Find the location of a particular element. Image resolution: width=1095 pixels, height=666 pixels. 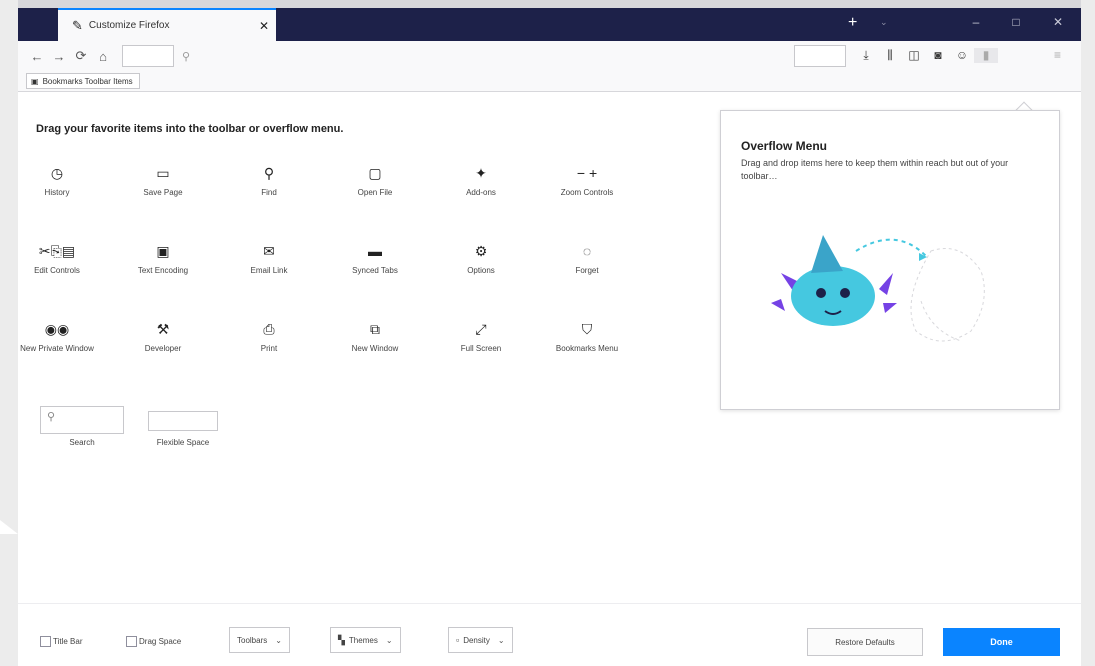

forget-icon: ◌ is located at coordinates (587, 251).